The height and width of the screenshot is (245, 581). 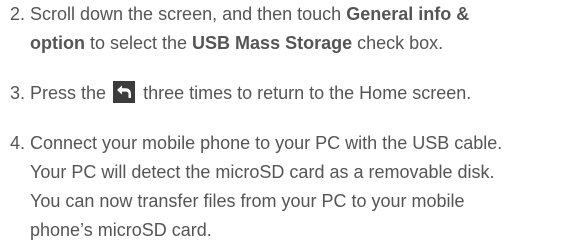 I want to click on step-line: phone’s microSD card., so click(x=121, y=230).